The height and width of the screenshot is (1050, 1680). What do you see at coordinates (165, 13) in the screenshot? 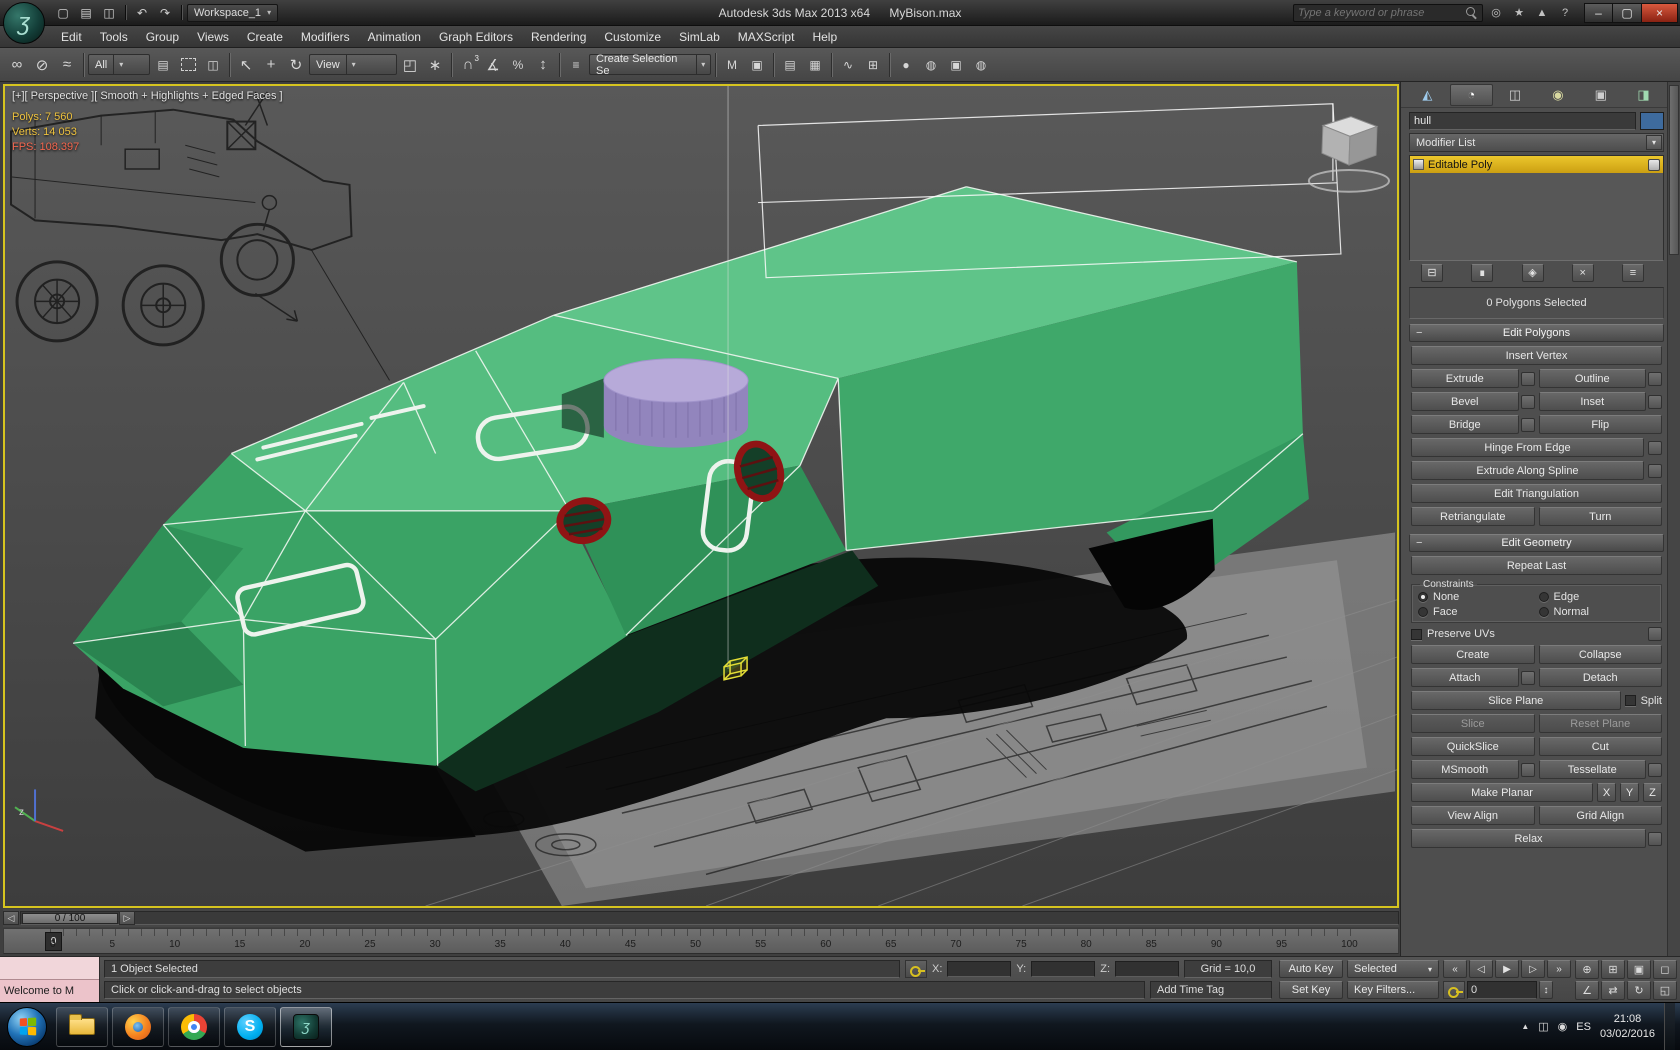
I see `redo-icon: ↷` at bounding box center [165, 13].